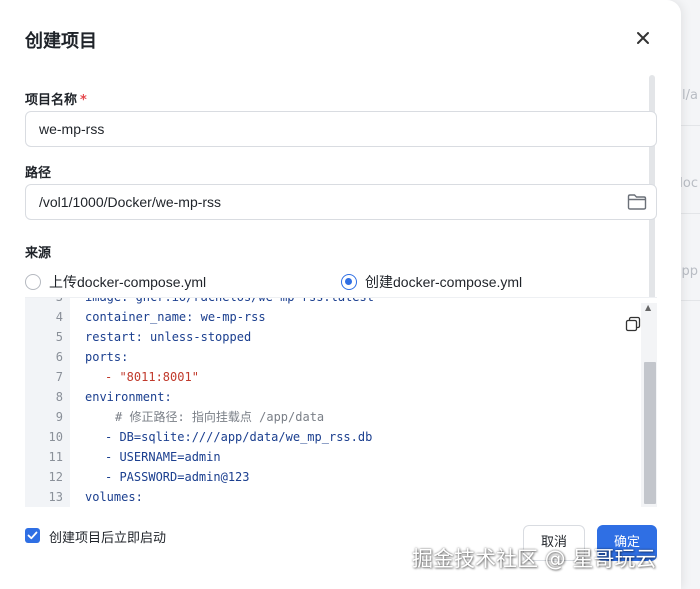  Describe the element at coordinates (59, 397) in the screenshot. I see `line-number: 8` at that location.